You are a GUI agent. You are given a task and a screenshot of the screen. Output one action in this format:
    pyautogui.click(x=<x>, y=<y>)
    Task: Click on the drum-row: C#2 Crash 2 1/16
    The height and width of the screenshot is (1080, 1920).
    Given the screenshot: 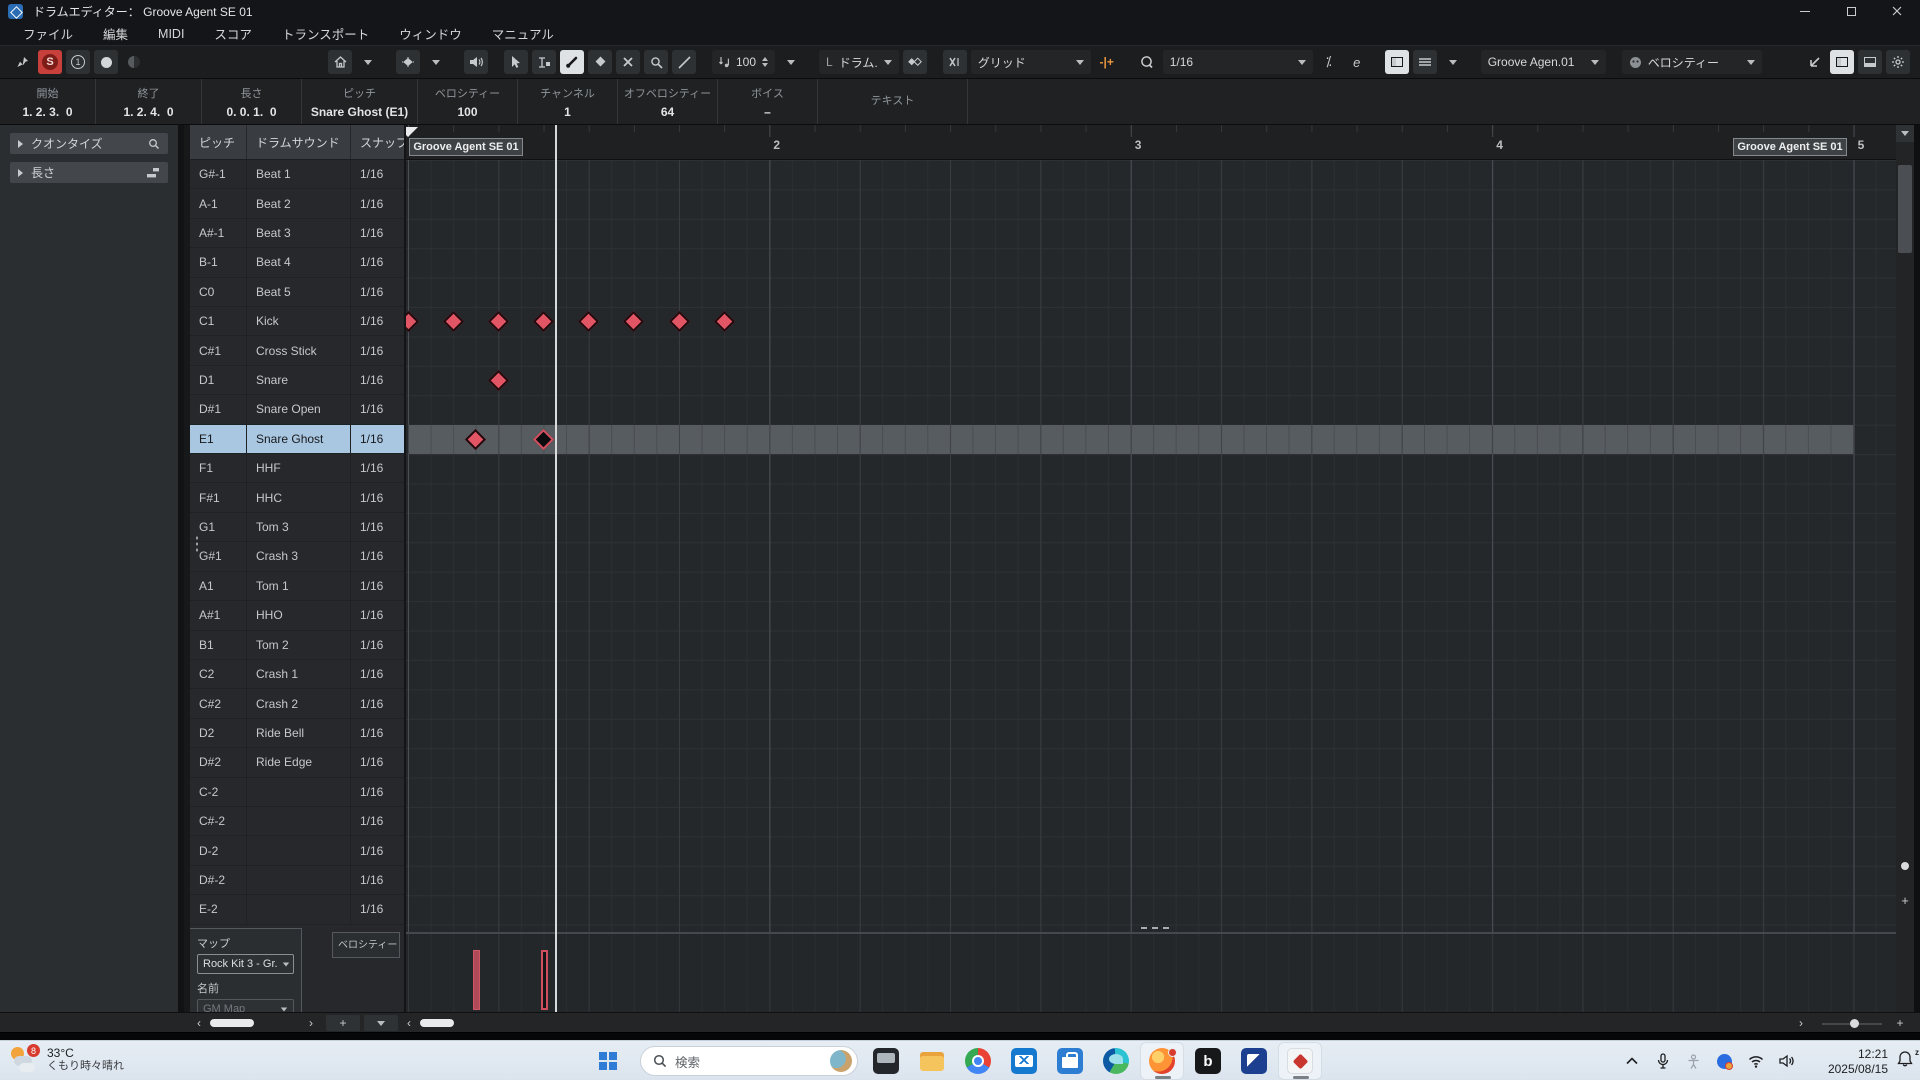 What is the action you would take?
    pyautogui.click(x=297, y=704)
    